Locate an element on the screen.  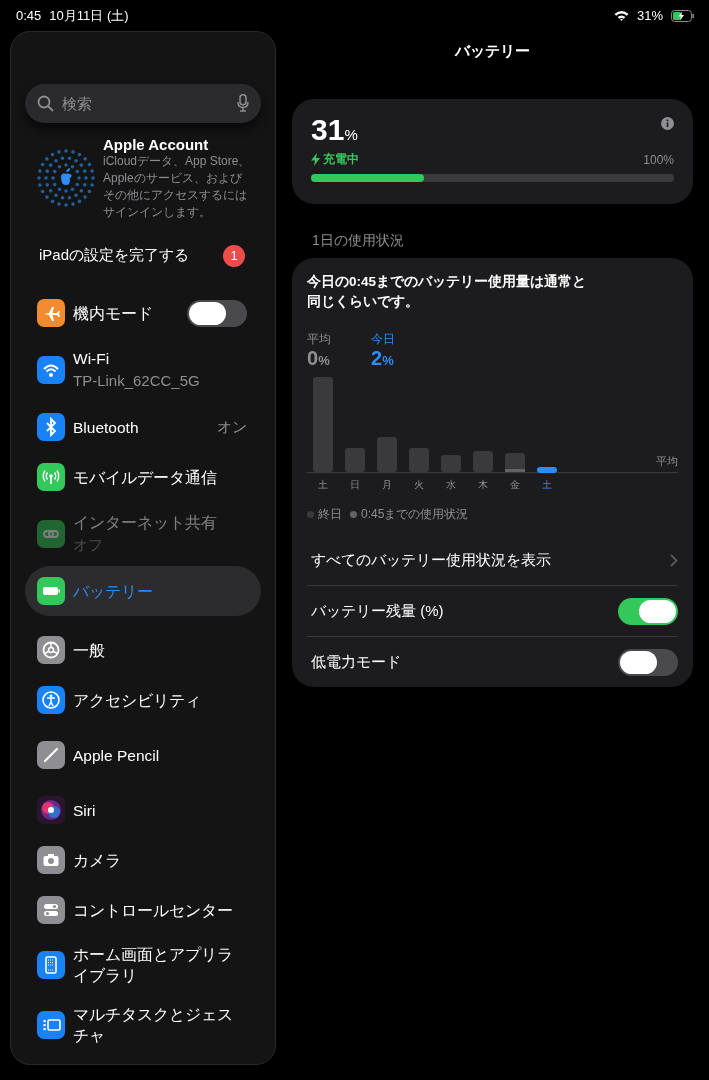
status-date: 10月11日 (土) is located at coordinates (89, 15).